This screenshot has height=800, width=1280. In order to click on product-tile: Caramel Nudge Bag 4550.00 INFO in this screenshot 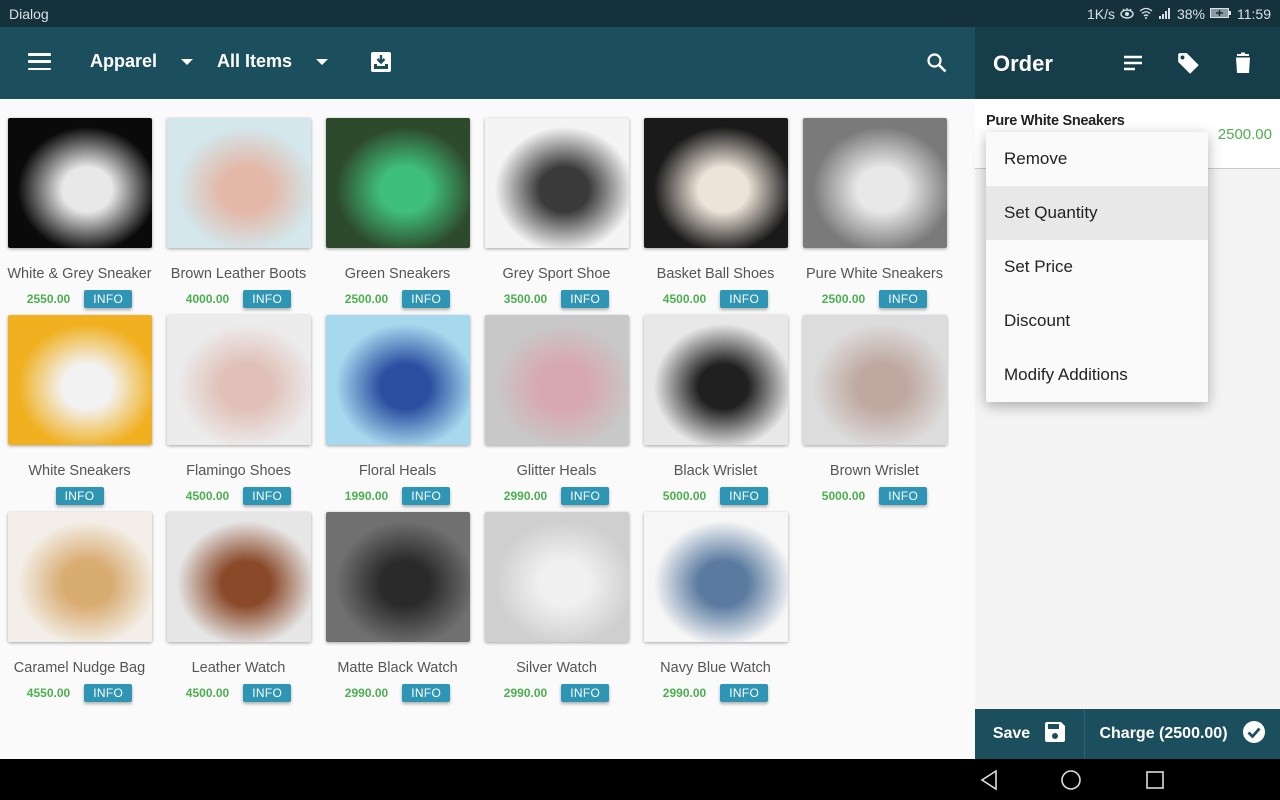, I will do `click(79, 602)`.